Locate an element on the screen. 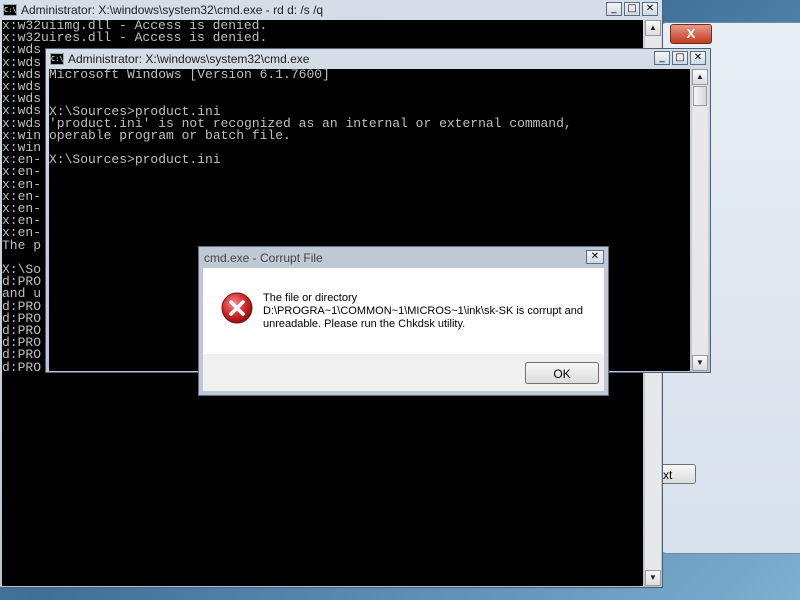  dialog-title: cmd.exe - Corrupt File is located at coordinates (263, 257).